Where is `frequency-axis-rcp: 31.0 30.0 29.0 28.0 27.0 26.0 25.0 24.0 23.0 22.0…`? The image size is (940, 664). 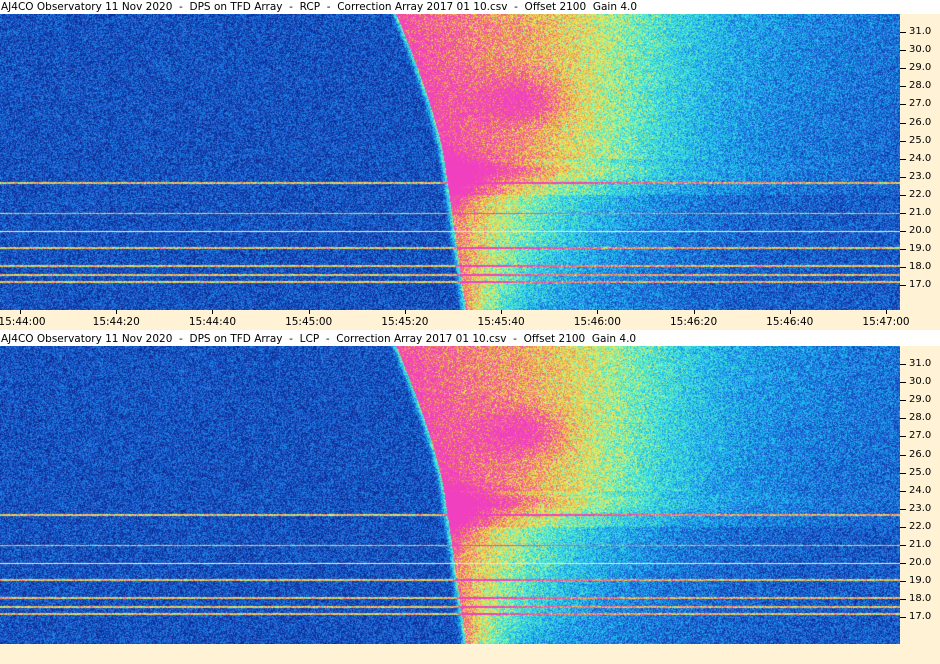 frequency-axis-rcp: 31.0 30.0 29.0 28.0 27.0 26.0 25.0 24.0 23.0 22.0… is located at coordinates (920, 162).